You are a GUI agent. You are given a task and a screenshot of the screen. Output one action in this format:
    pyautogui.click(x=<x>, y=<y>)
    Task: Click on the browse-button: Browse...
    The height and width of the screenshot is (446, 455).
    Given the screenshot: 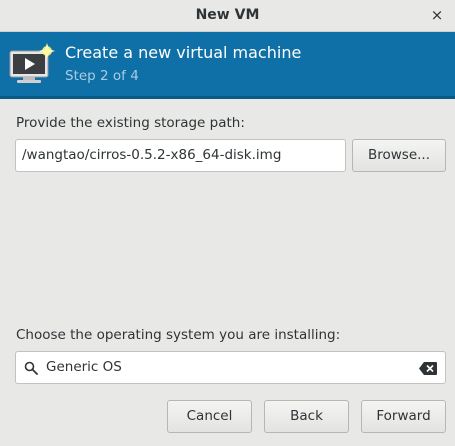 What is the action you would take?
    pyautogui.click(x=399, y=155)
    